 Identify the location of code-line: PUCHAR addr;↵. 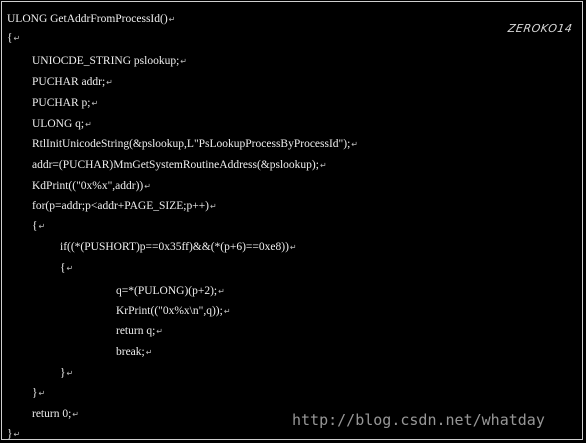
(72, 82).